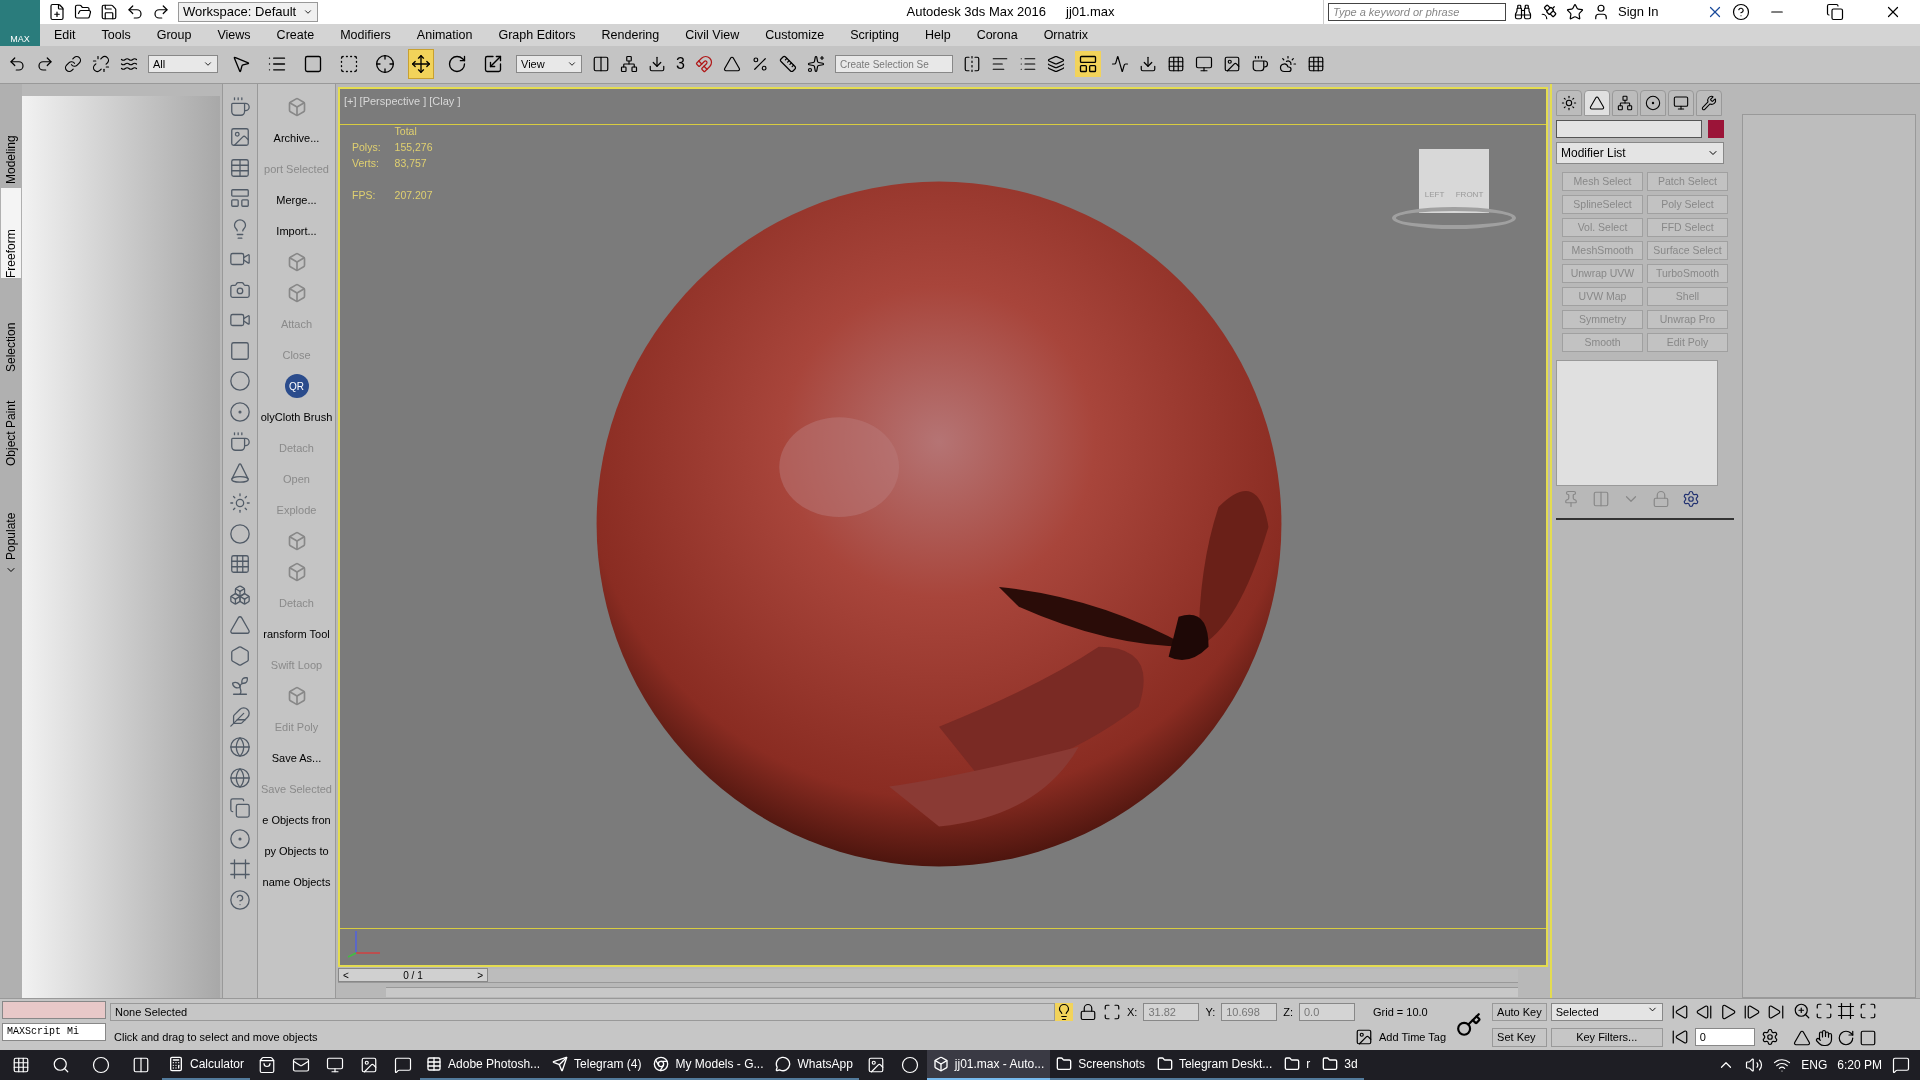 Image resolution: width=1920 pixels, height=1080 pixels. Describe the element at coordinates (240, 594) in the screenshot. I see `molecule-icon` at that location.